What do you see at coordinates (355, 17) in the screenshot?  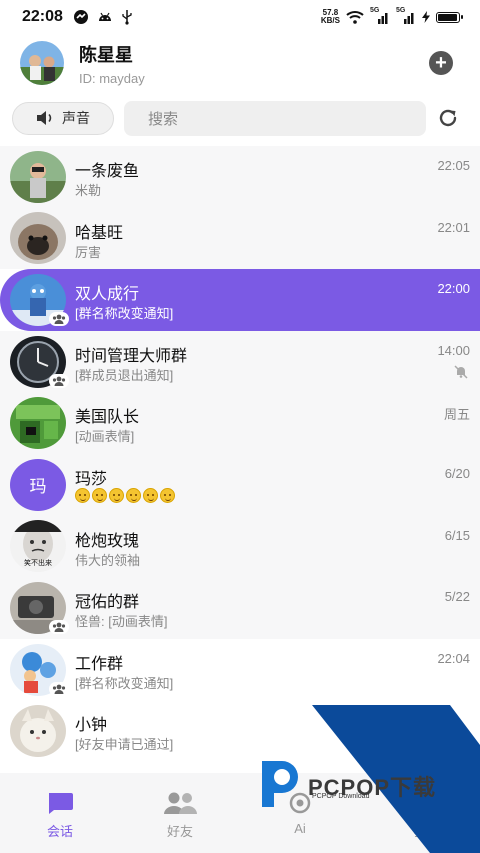 I see `wifi-icon` at bounding box center [355, 17].